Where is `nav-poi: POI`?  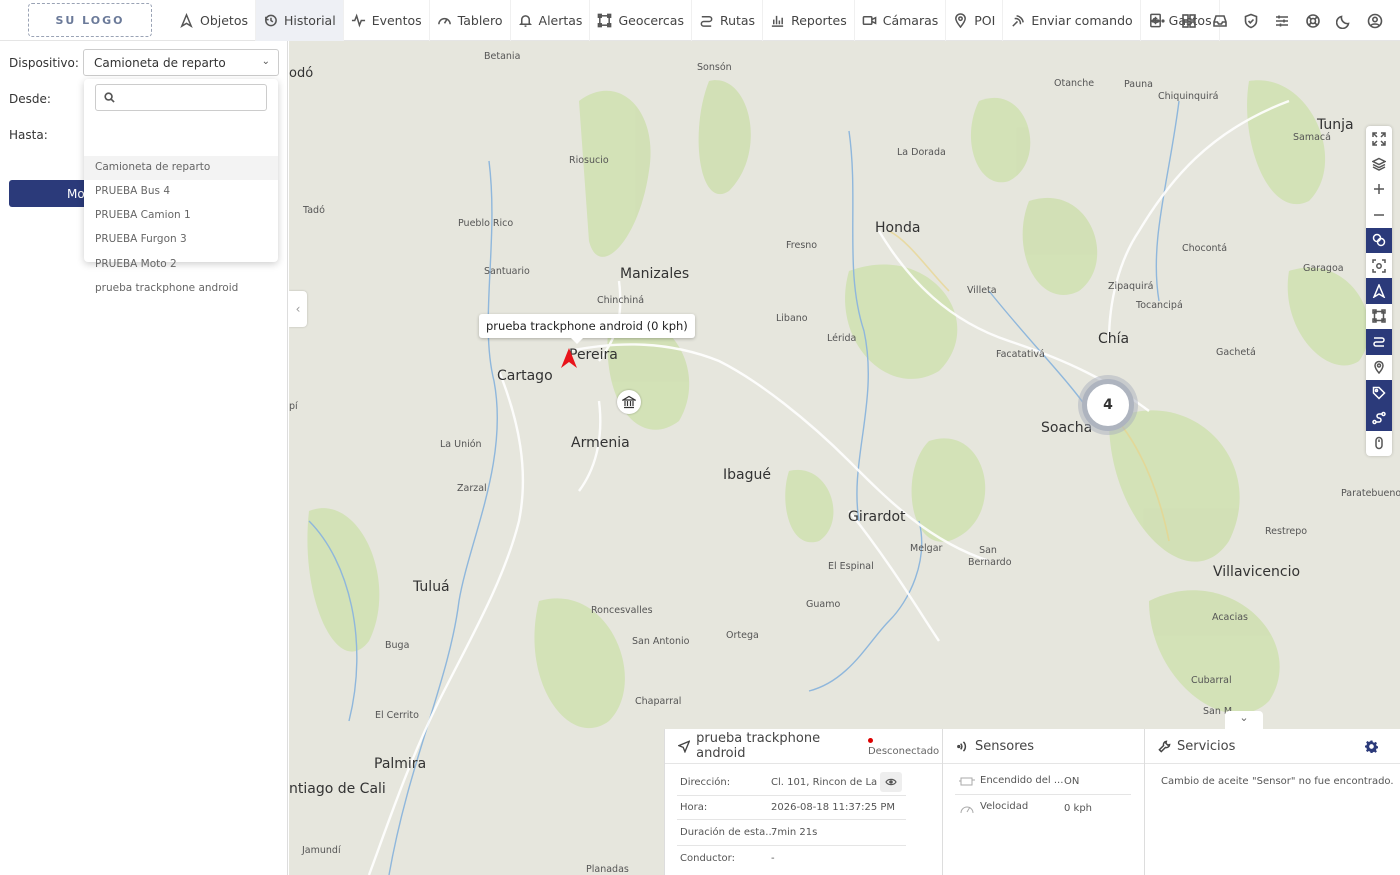
nav-poi: POI is located at coordinates (975, 20).